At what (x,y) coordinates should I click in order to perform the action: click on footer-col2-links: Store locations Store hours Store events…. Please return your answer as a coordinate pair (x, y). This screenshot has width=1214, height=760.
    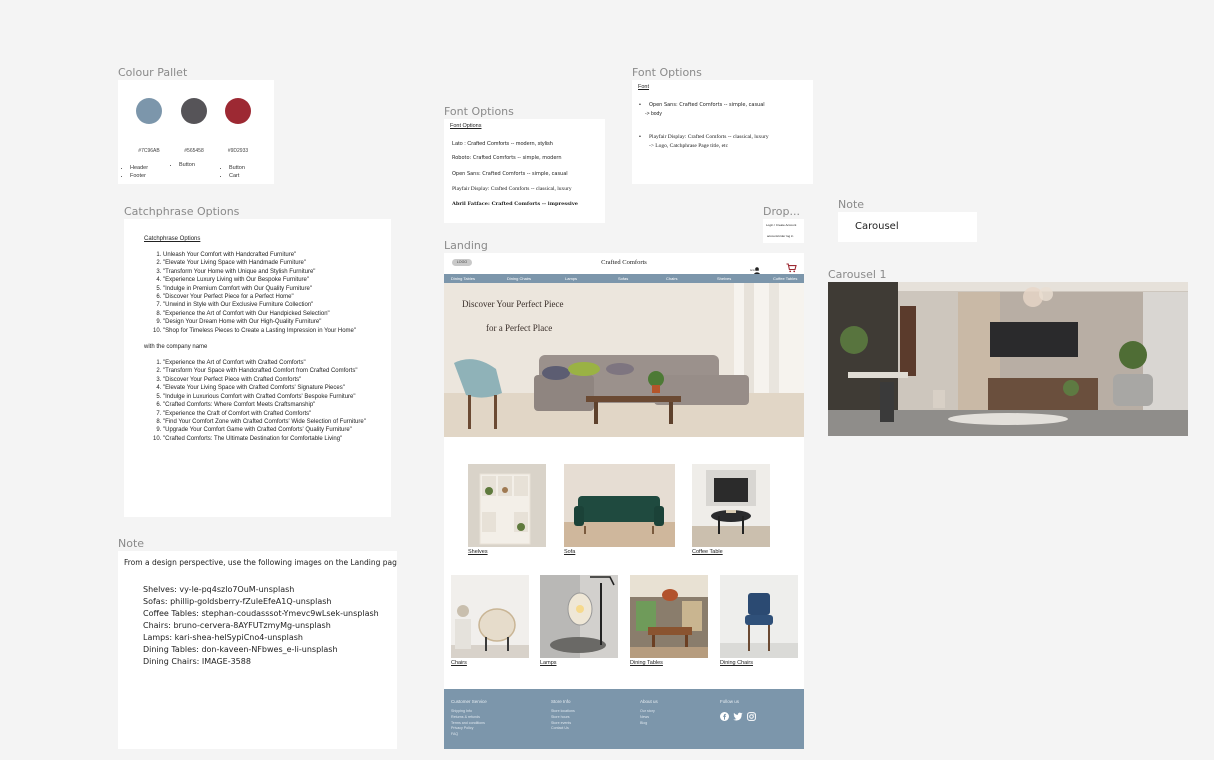
    Looking at the image, I should click on (563, 720).